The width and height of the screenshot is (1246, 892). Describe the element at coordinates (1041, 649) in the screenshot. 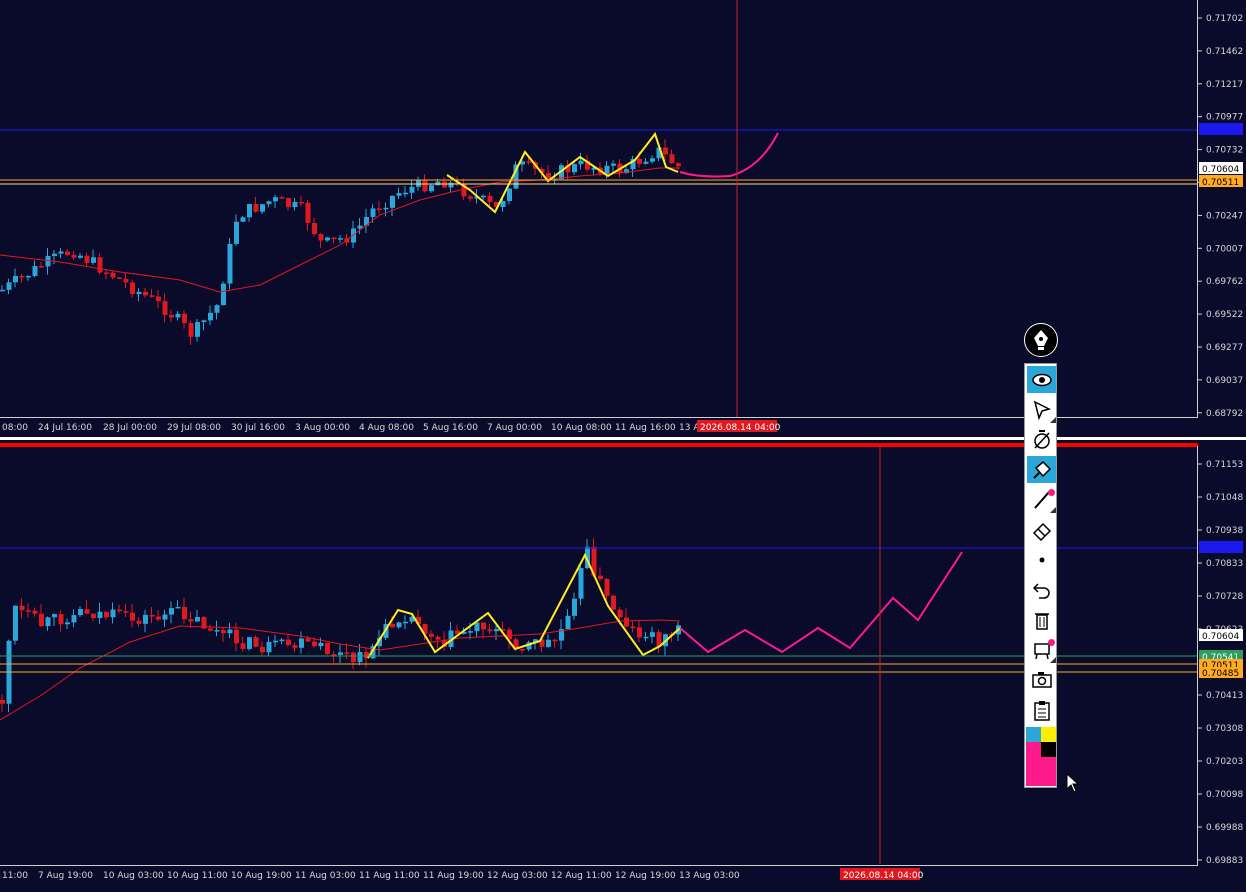

I see `multi-trash-icon` at that location.